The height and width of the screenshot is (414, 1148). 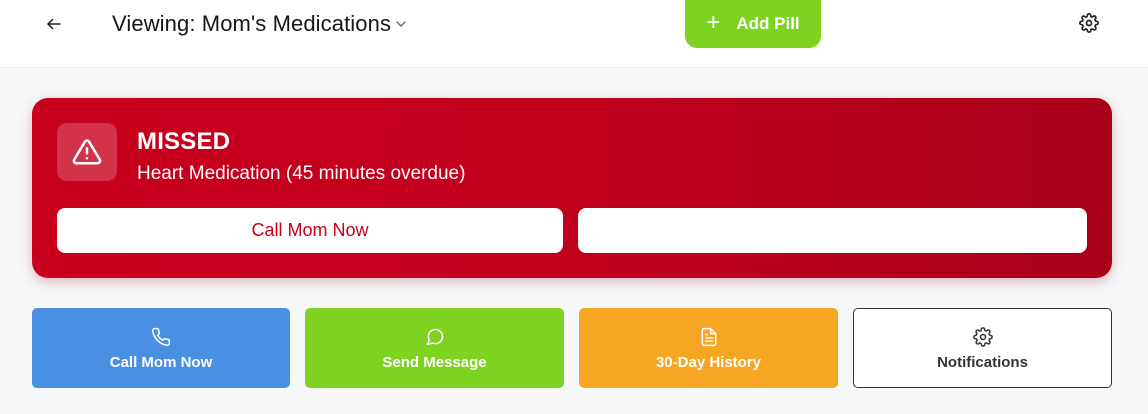 I want to click on settings-button, so click(x=1089, y=23).